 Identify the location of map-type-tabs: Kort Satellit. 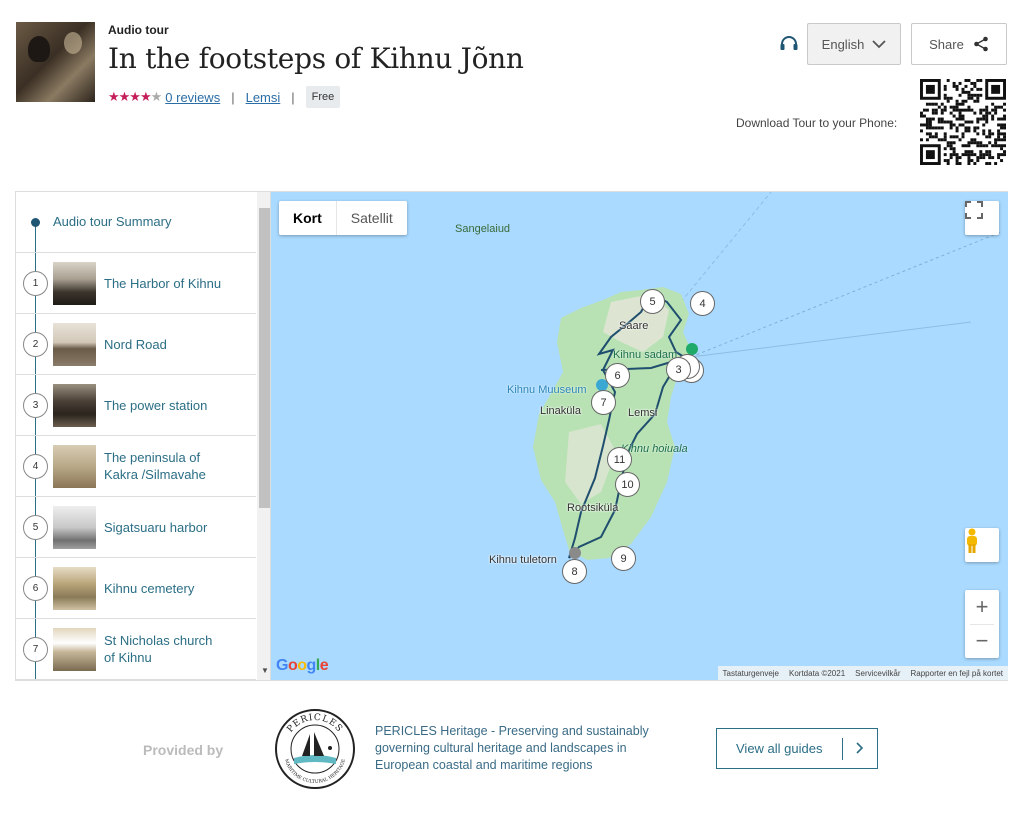
(343, 218).